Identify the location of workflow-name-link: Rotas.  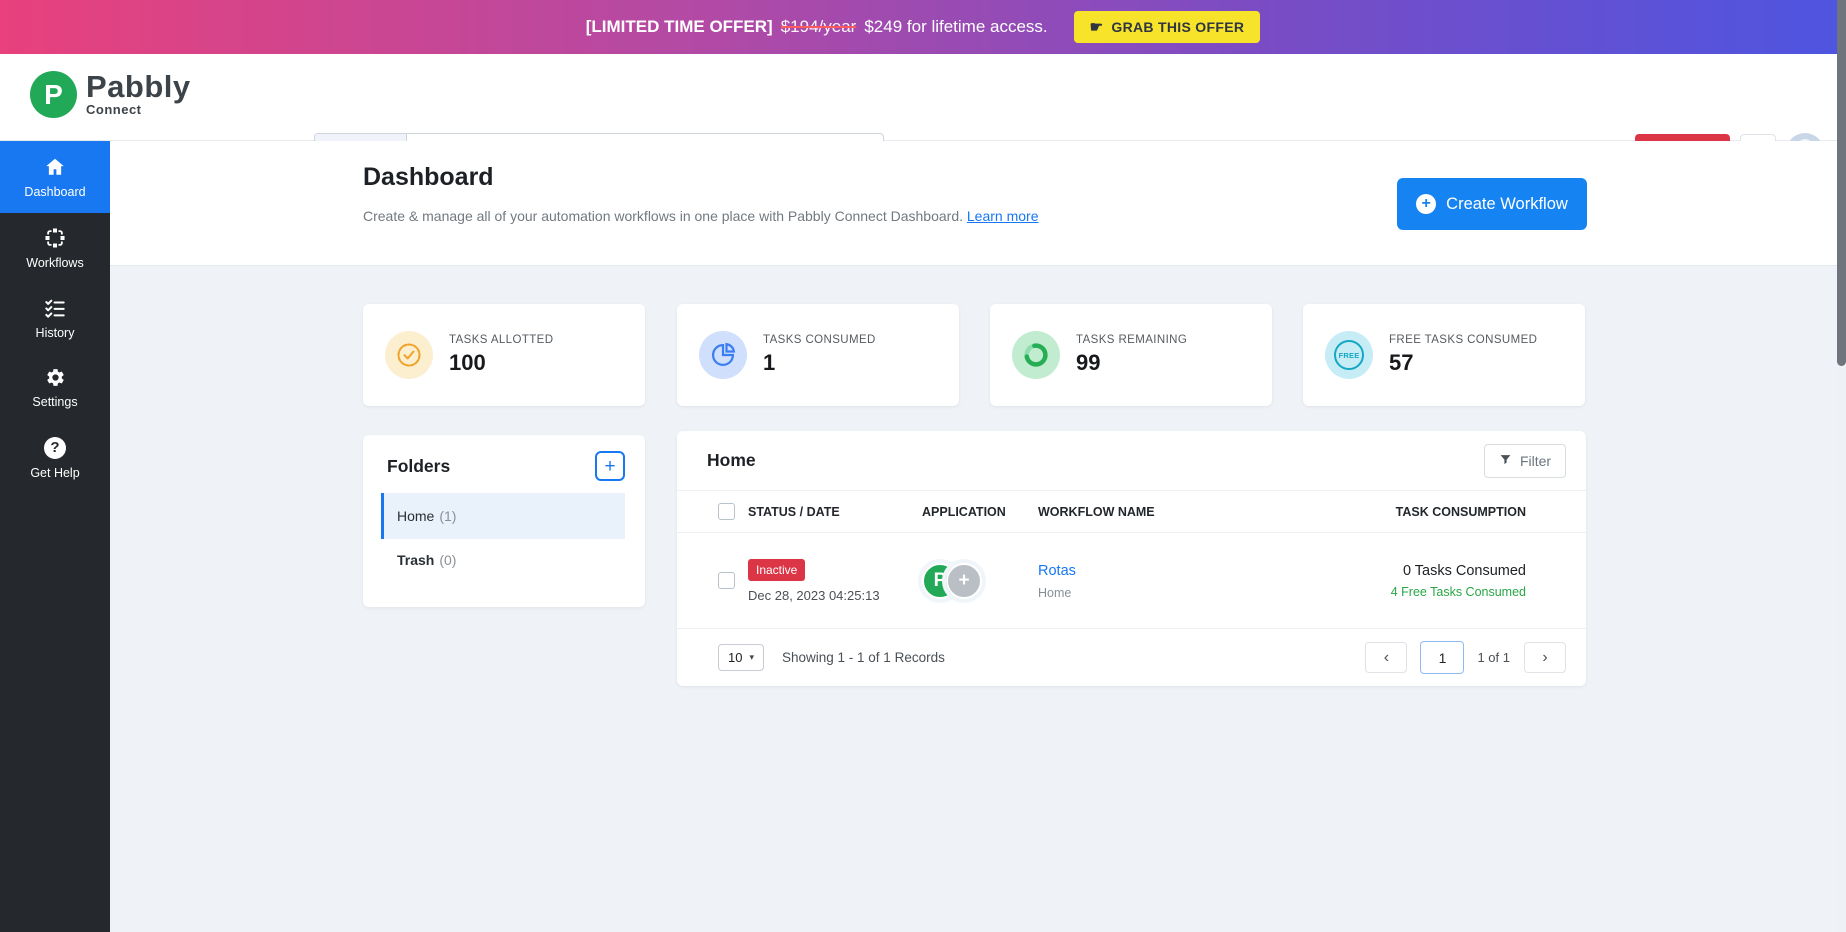
(1057, 571).